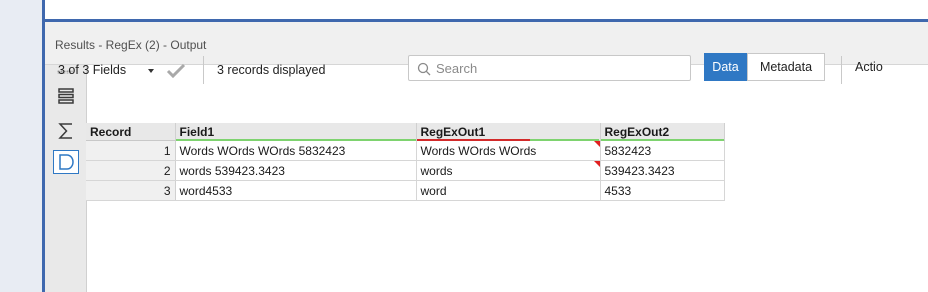 The height and width of the screenshot is (292, 928). What do you see at coordinates (176, 71) in the screenshot?
I see `checkmark-icon` at bounding box center [176, 71].